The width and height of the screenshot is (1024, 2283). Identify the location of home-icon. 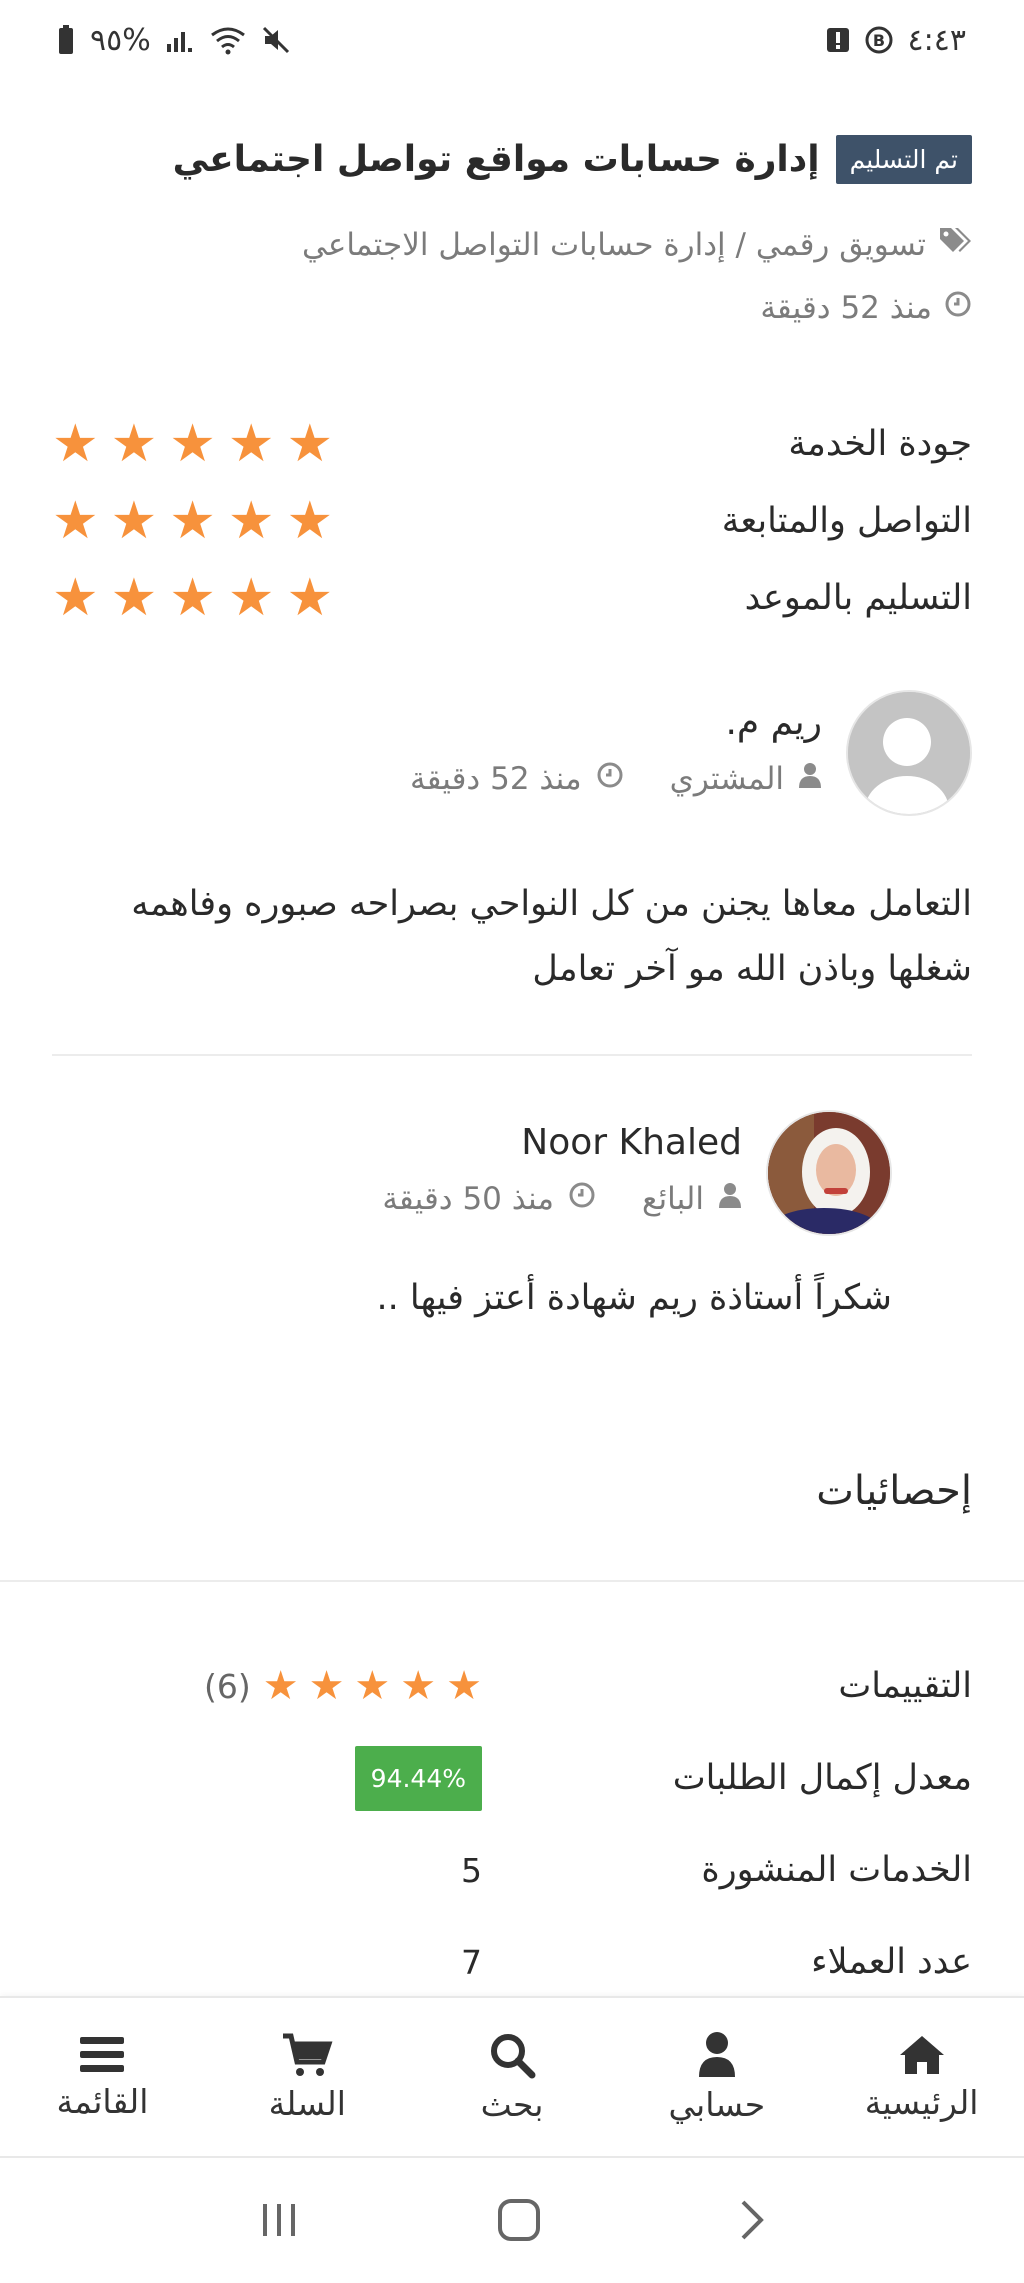
(922, 2055).